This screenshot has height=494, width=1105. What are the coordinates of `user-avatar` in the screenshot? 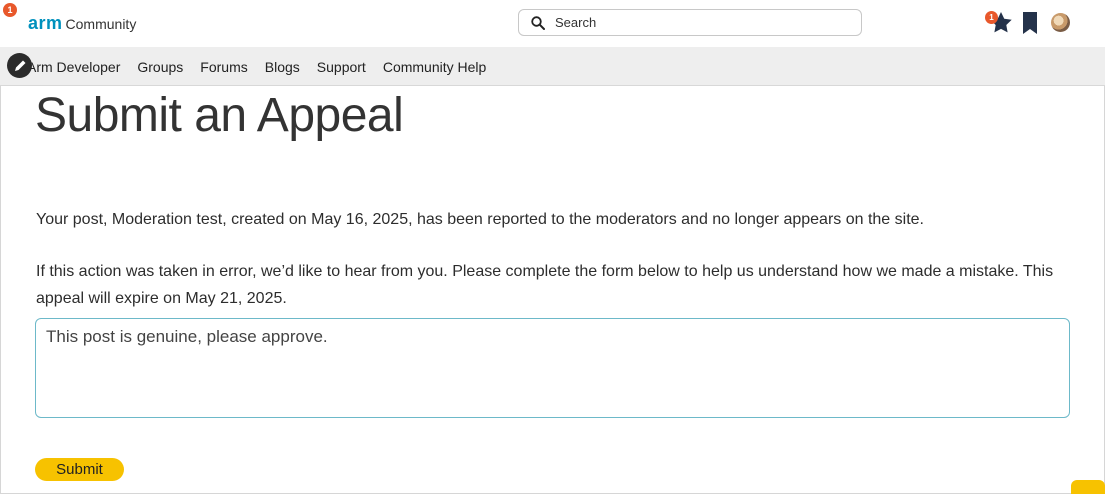 It's located at (1060, 22).